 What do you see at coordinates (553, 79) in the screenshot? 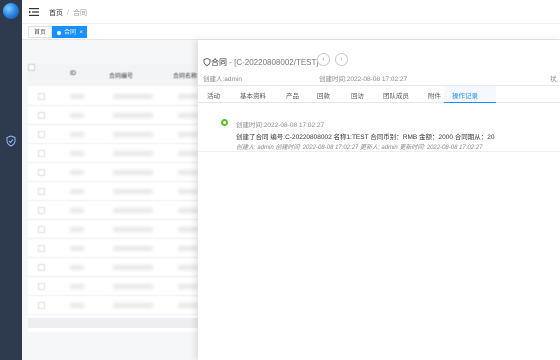
I see `status-text: 状` at bounding box center [553, 79].